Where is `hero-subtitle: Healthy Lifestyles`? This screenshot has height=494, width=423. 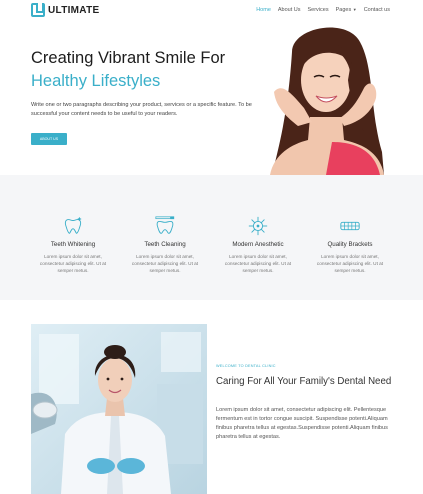
hero-subtitle: Healthy Lifestyles is located at coordinates (96, 81).